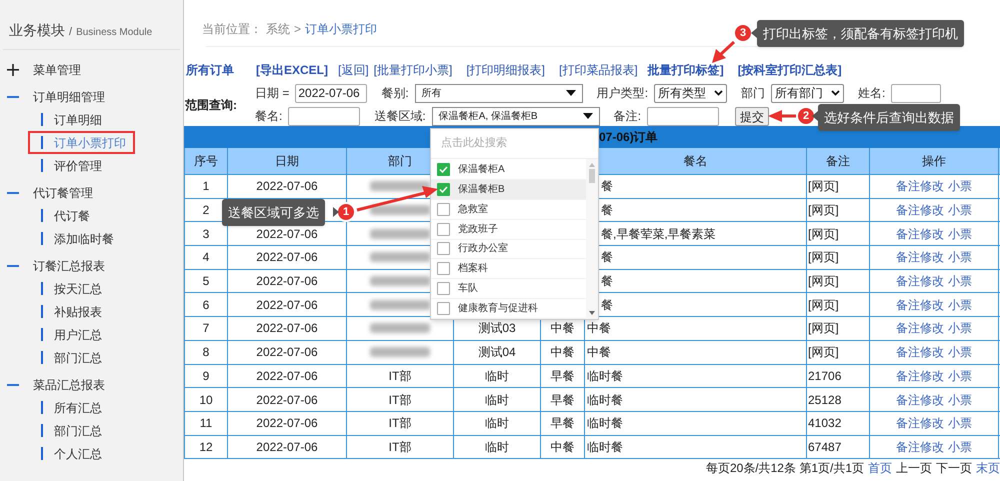 This screenshot has width=1000, height=481. Describe the element at coordinates (69, 407) in the screenshot. I see `menu-item: 所有汇总` at that location.